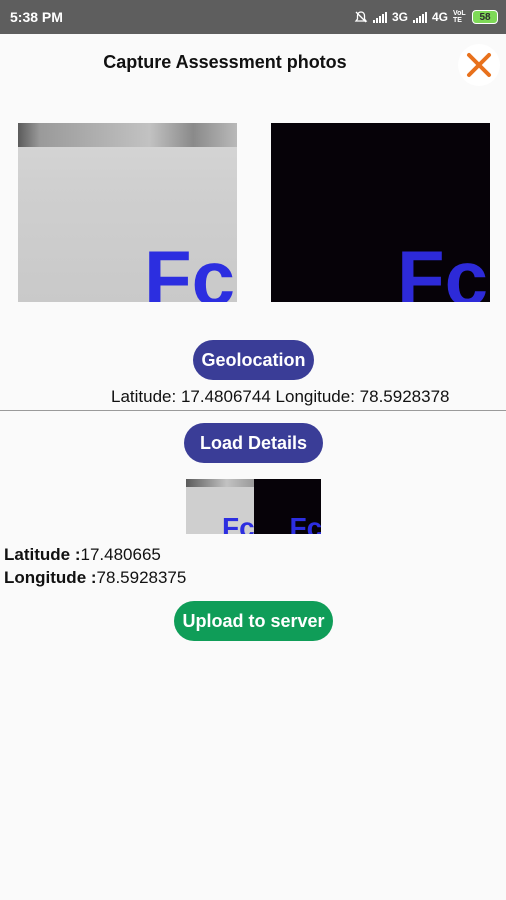 This screenshot has height=900, width=506. Describe the element at coordinates (225, 62) in the screenshot. I see `page-title: Capture Assessment photos` at that location.